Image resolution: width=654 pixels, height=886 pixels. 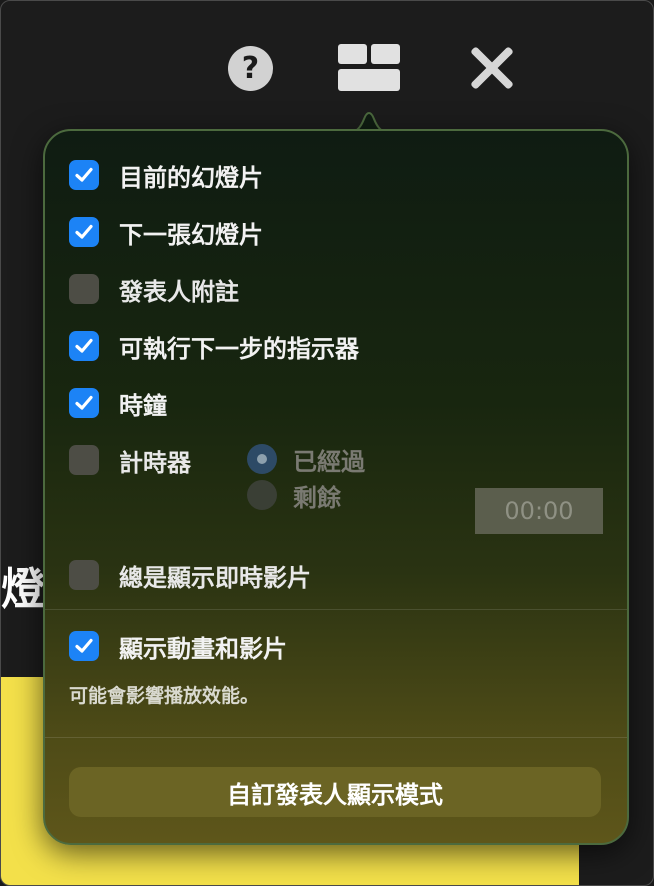 I want to click on radio-remaining: 剩餘, so click(x=306, y=495).